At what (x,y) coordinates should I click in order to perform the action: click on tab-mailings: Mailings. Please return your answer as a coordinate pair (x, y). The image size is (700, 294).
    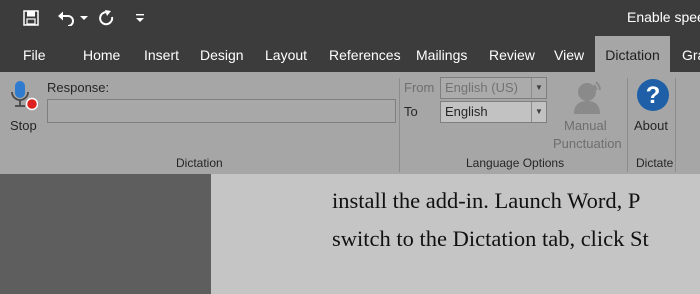
    Looking at the image, I should click on (441, 54).